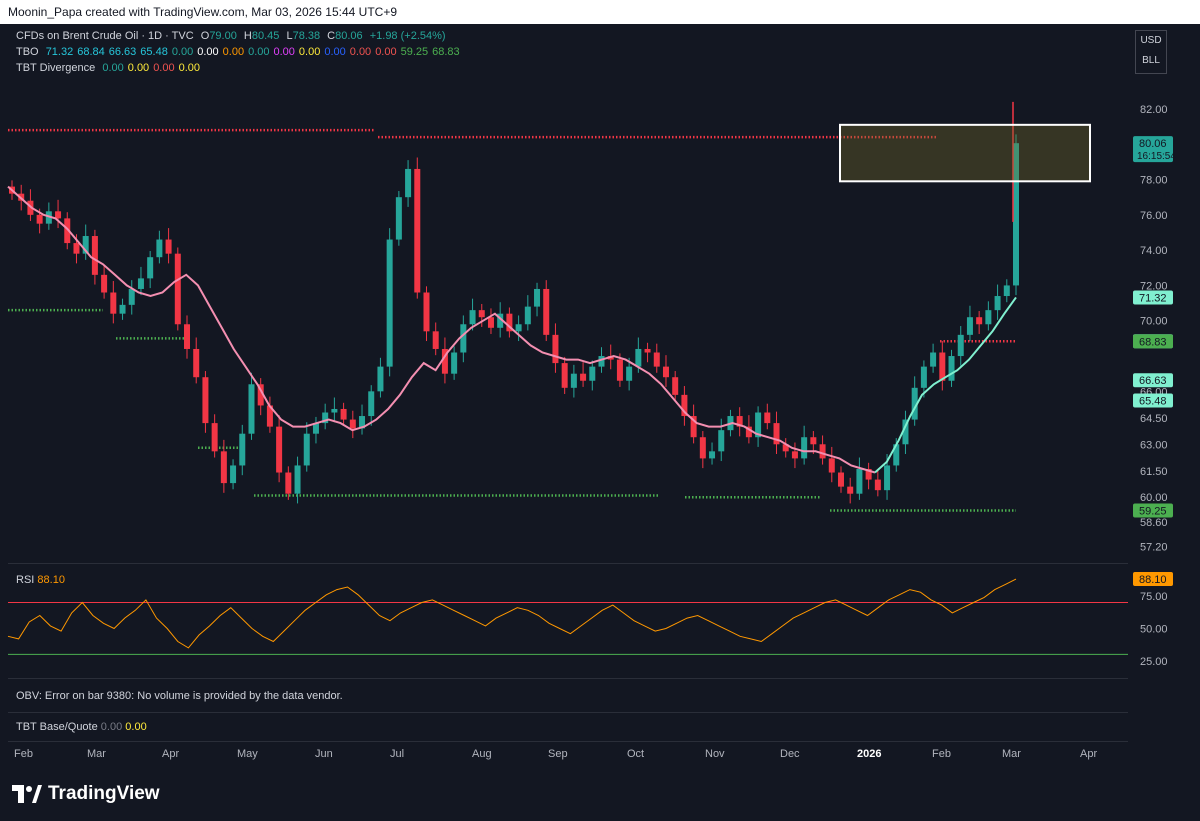 The image size is (1200, 821). Describe the element at coordinates (869, 754) in the screenshot. I see `time-tick-11: 2026` at that location.